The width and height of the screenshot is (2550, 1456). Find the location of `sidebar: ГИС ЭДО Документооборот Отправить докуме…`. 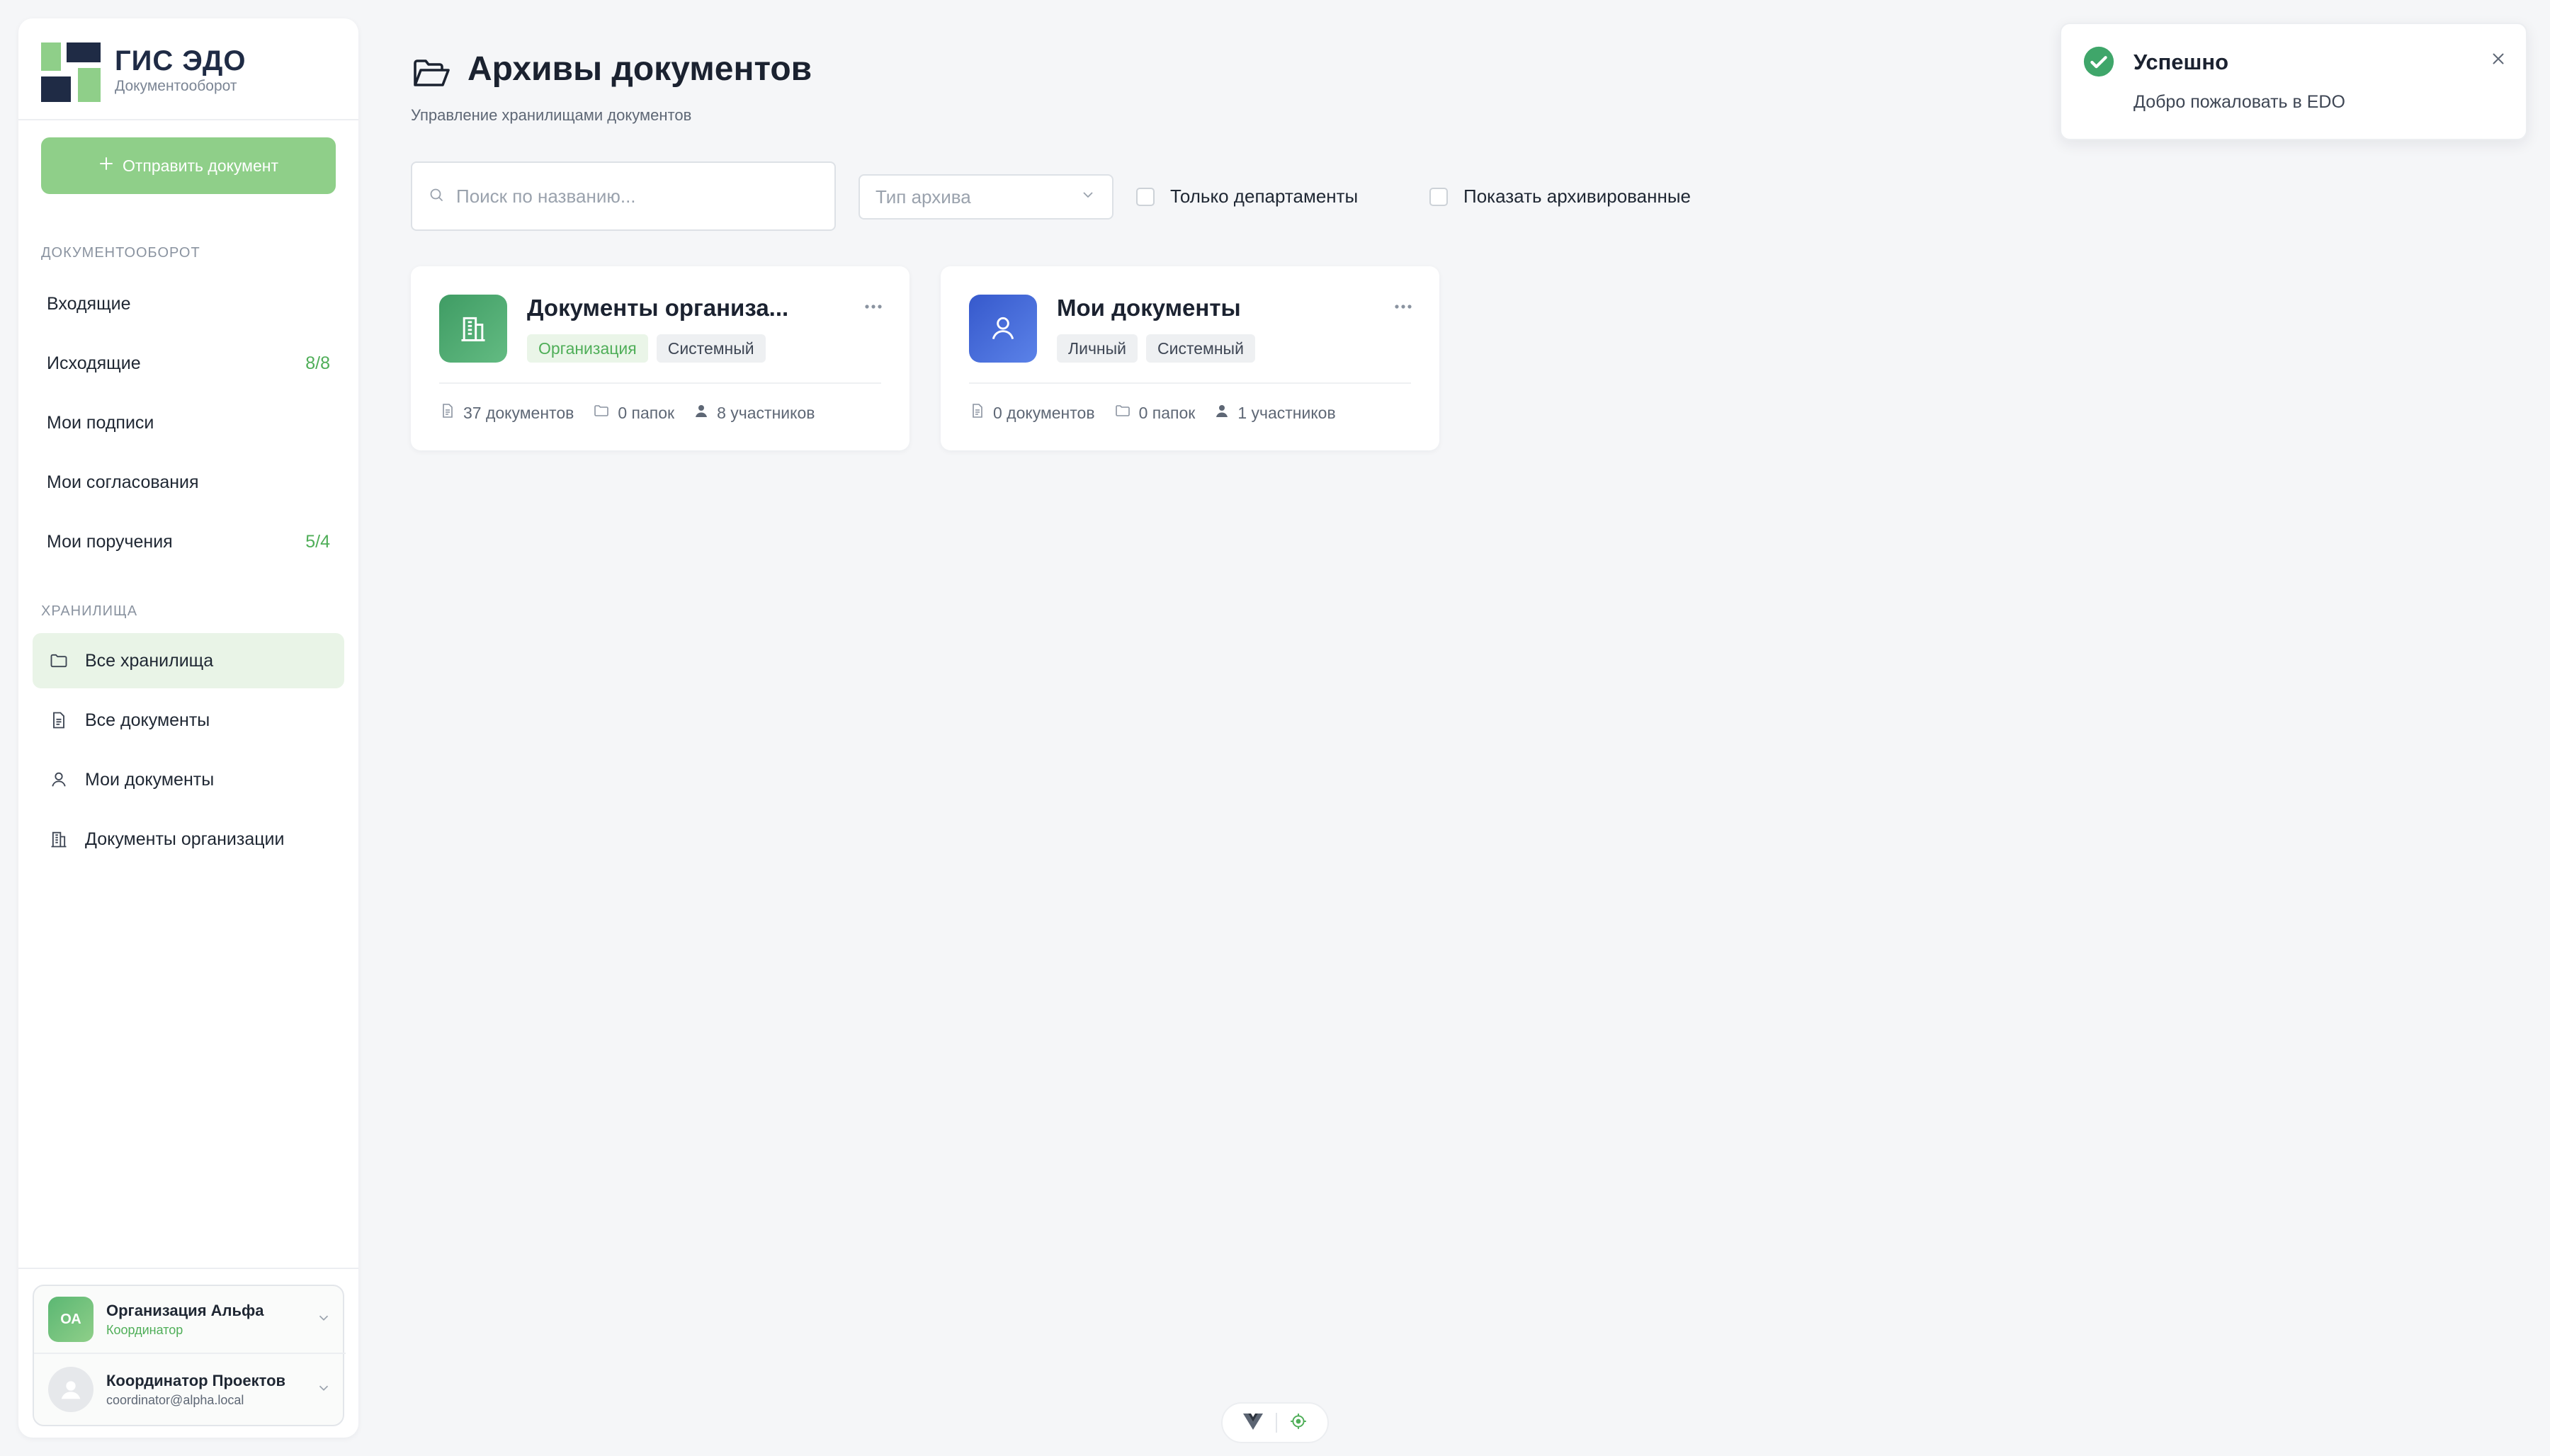

sidebar: ГИС ЭДО Документооборот Отправить докуме… is located at coordinates (188, 728).